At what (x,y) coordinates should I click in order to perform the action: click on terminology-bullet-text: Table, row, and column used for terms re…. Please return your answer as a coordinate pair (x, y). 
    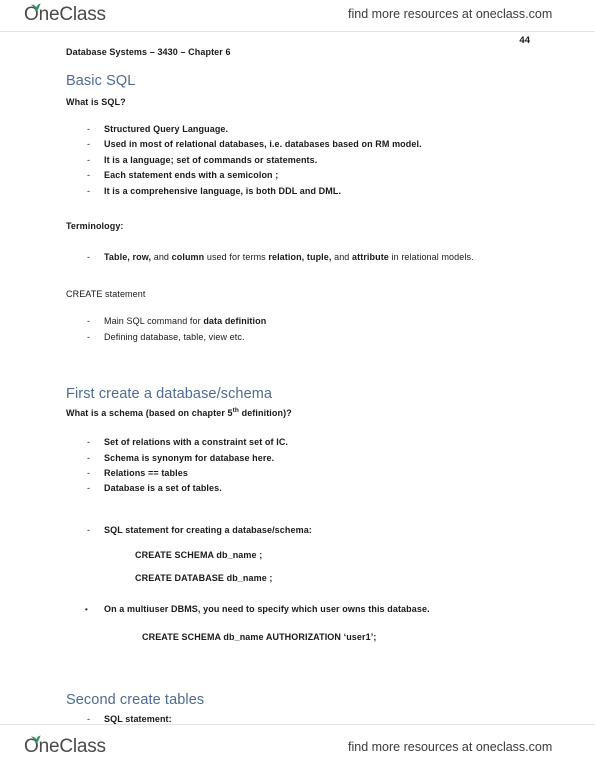
    Looking at the image, I should click on (289, 257).